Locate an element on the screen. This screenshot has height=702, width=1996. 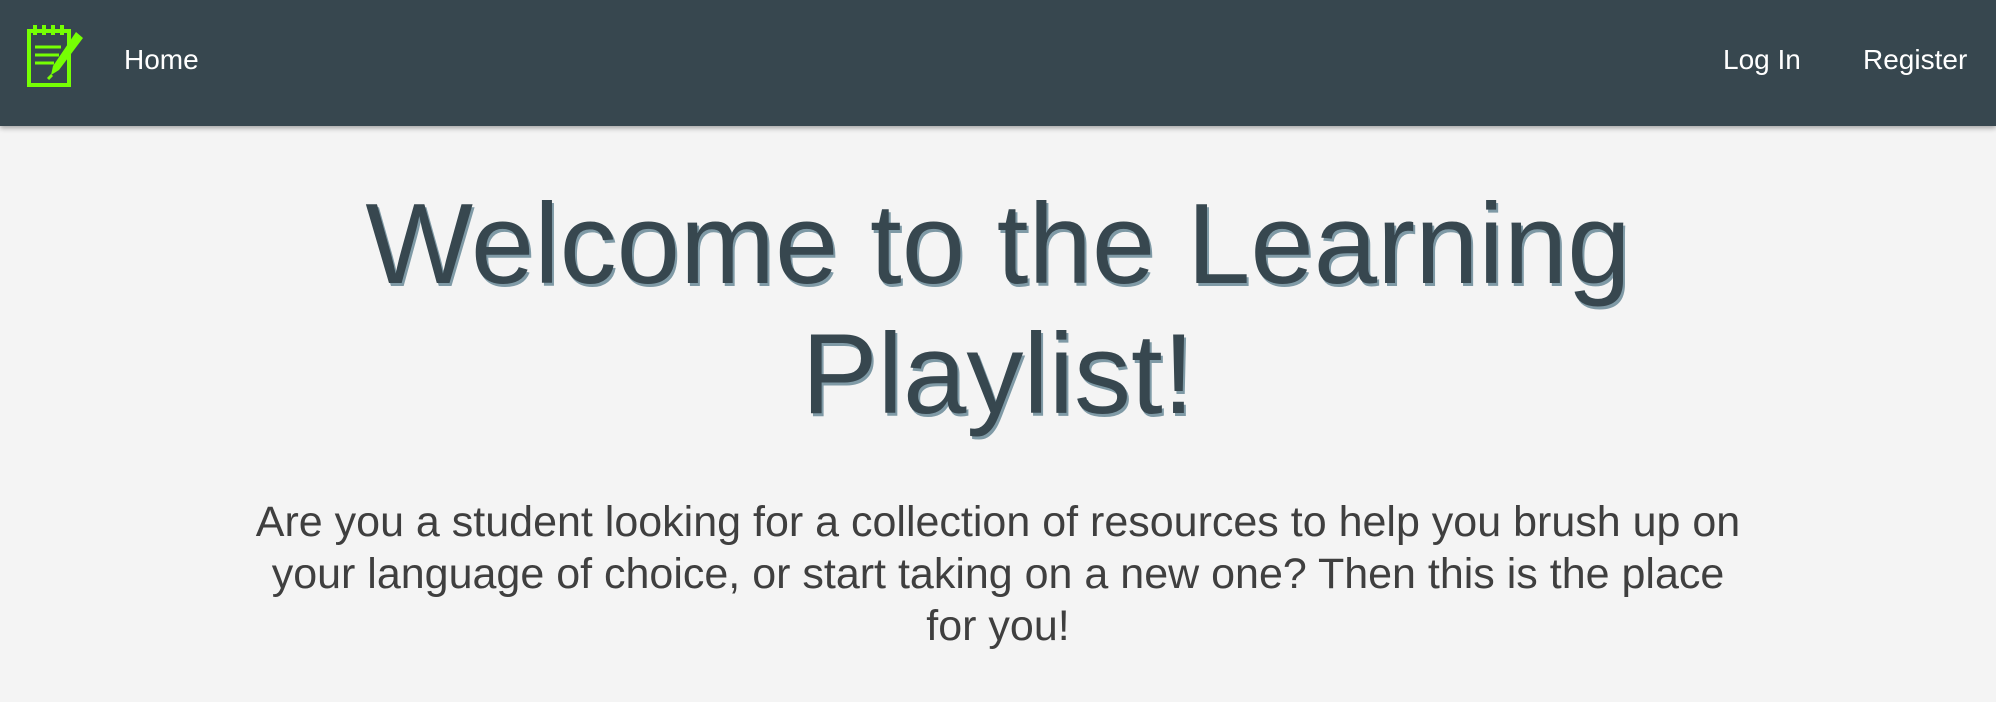
brand-logo-link is located at coordinates (57, 56).